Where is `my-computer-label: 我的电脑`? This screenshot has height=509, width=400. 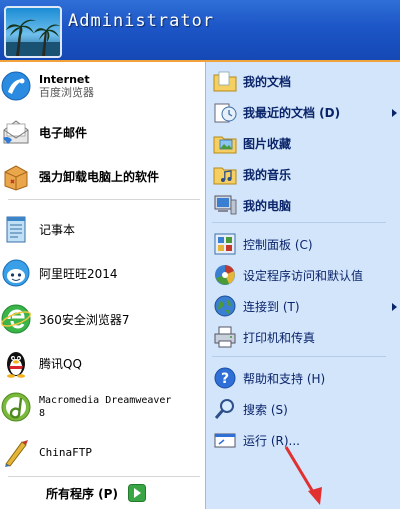
my-computer-label: 我的电脑 is located at coordinates (267, 205).